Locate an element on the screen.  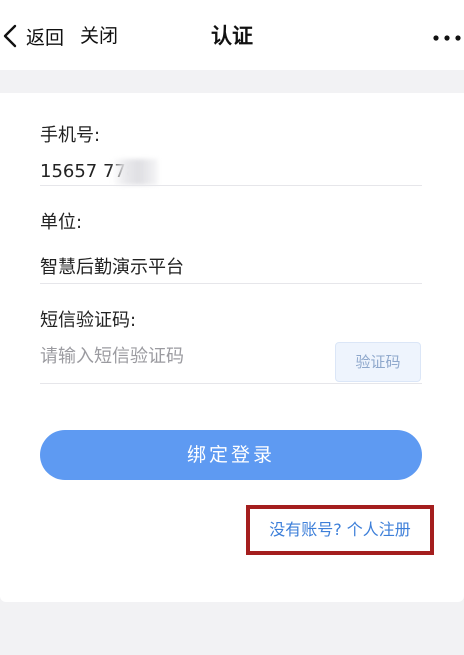
unit-label: 单位: is located at coordinates (61, 222).